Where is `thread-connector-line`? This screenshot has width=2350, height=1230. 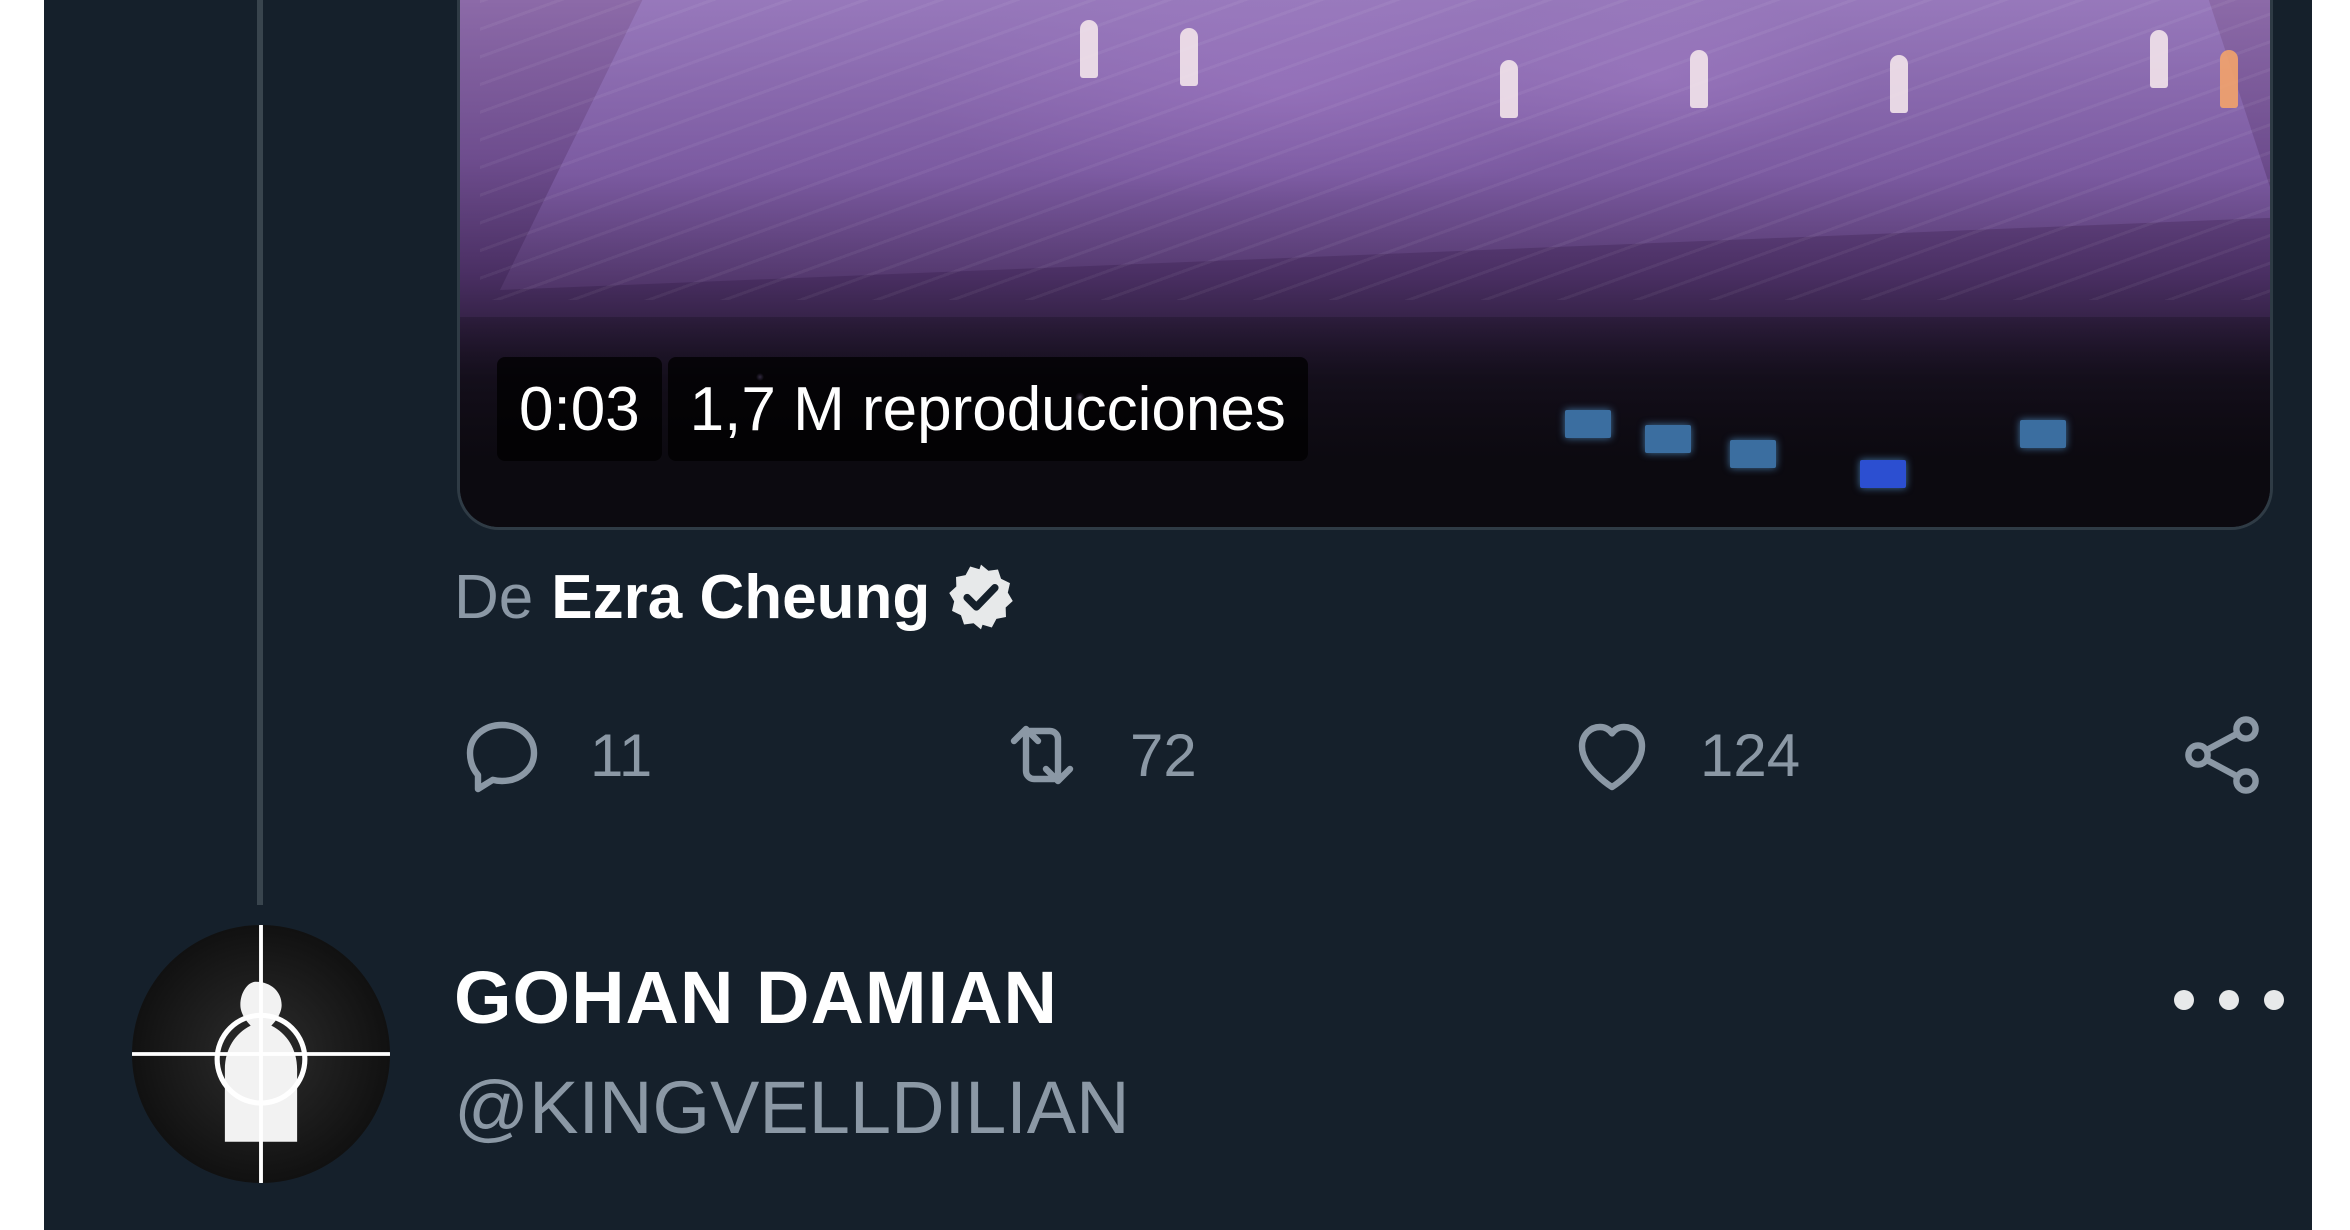
thread-connector-line is located at coordinates (260, 452).